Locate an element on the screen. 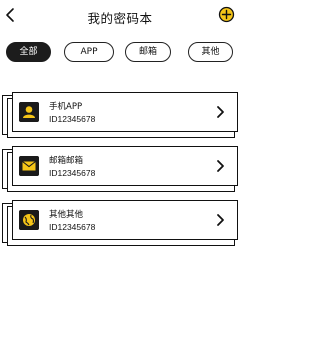 The height and width of the screenshot is (351, 320). entry-name: 其他其他 is located at coordinates (66, 215).